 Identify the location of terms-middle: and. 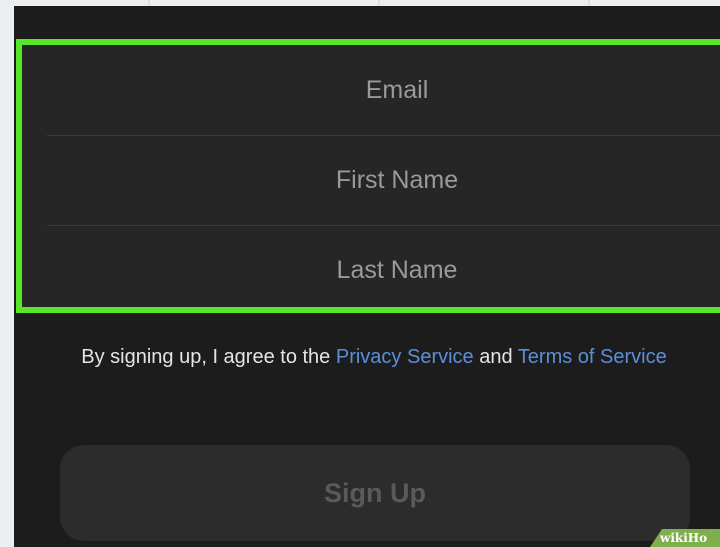
(495, 357).